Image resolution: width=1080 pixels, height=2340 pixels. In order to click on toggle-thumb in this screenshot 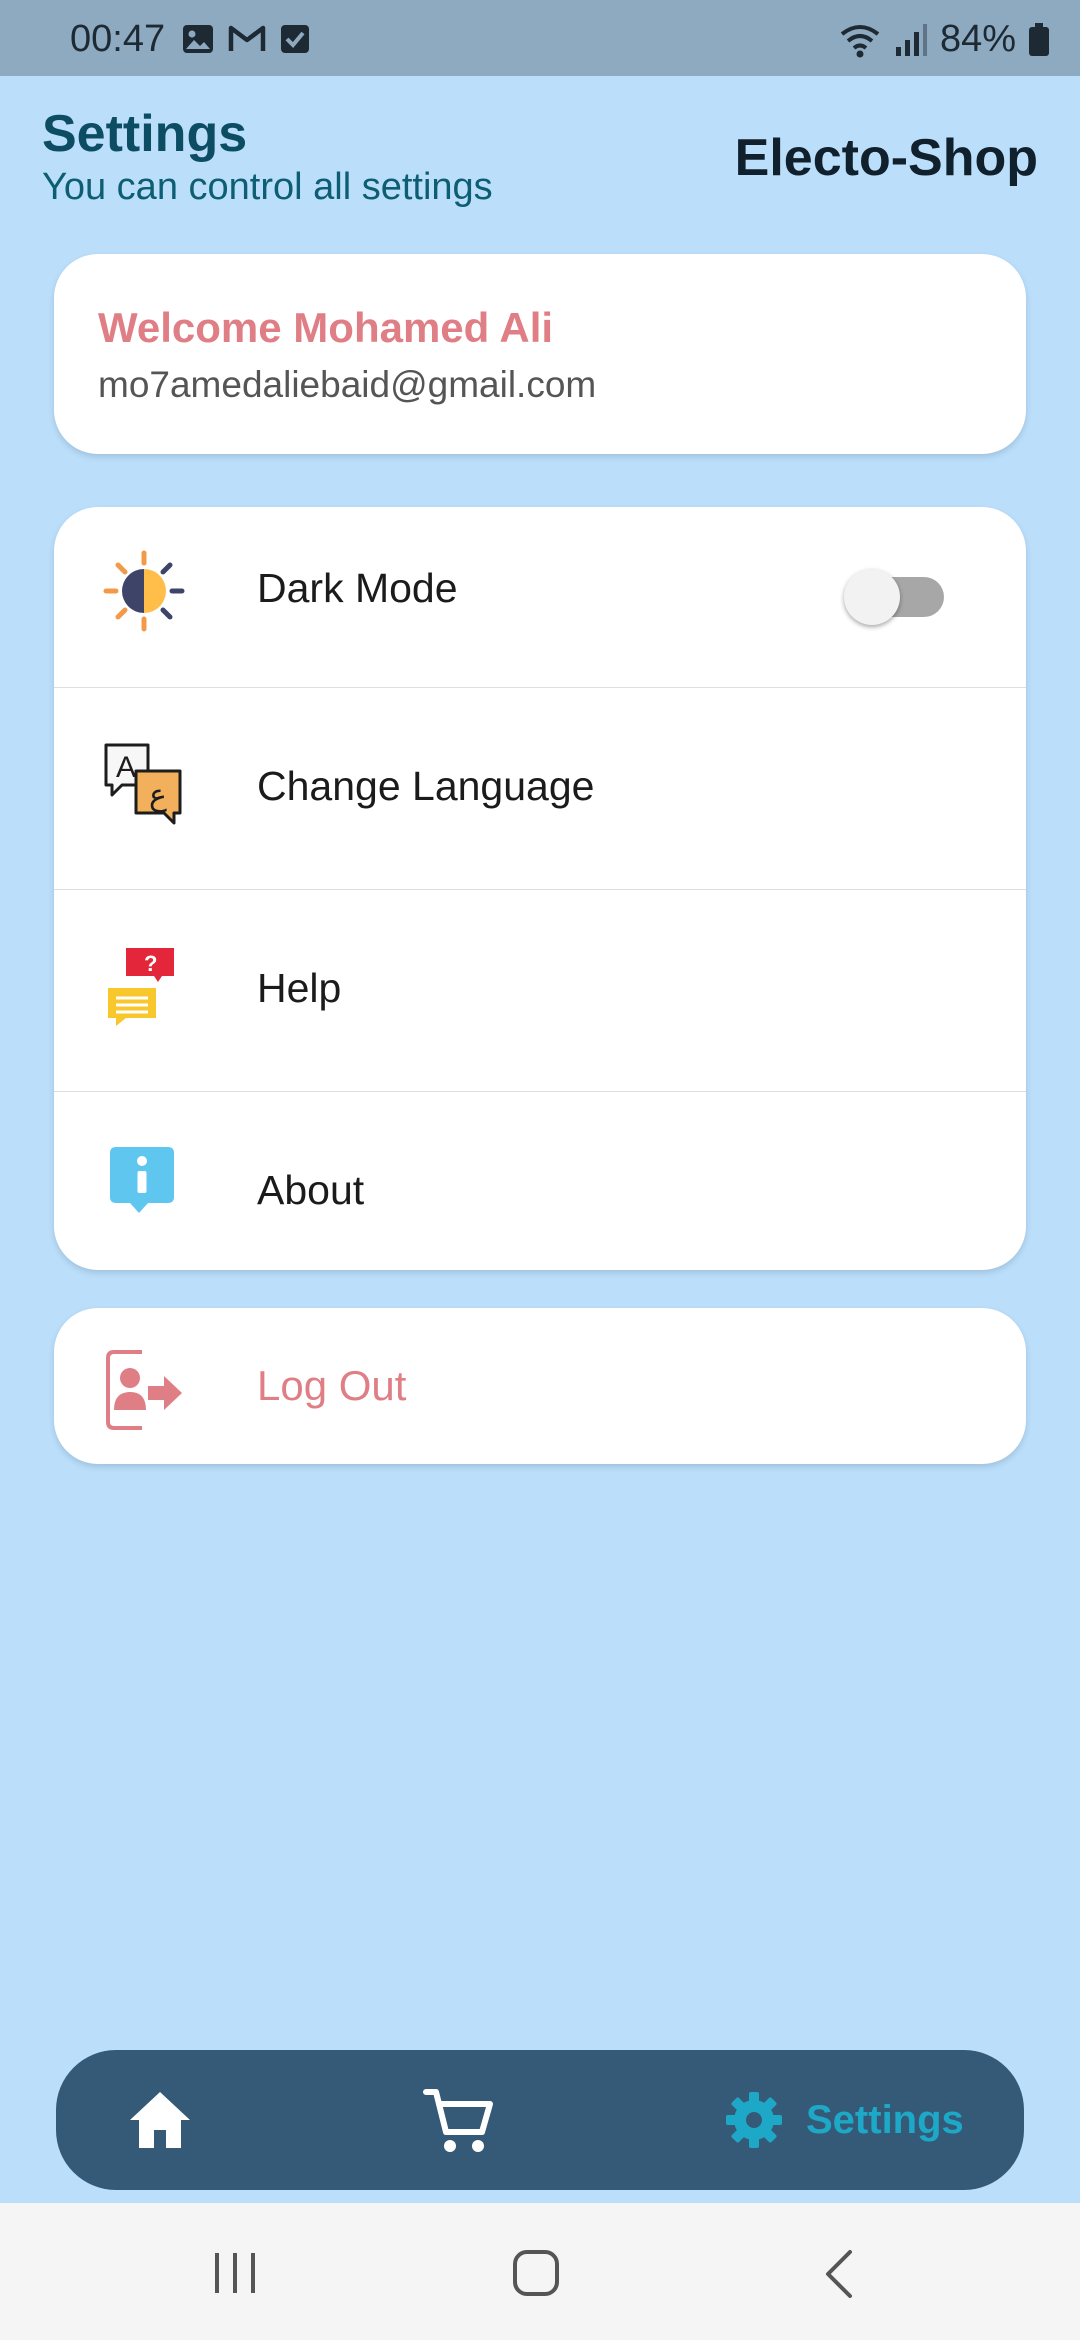, I will do `click(872, 597)`.